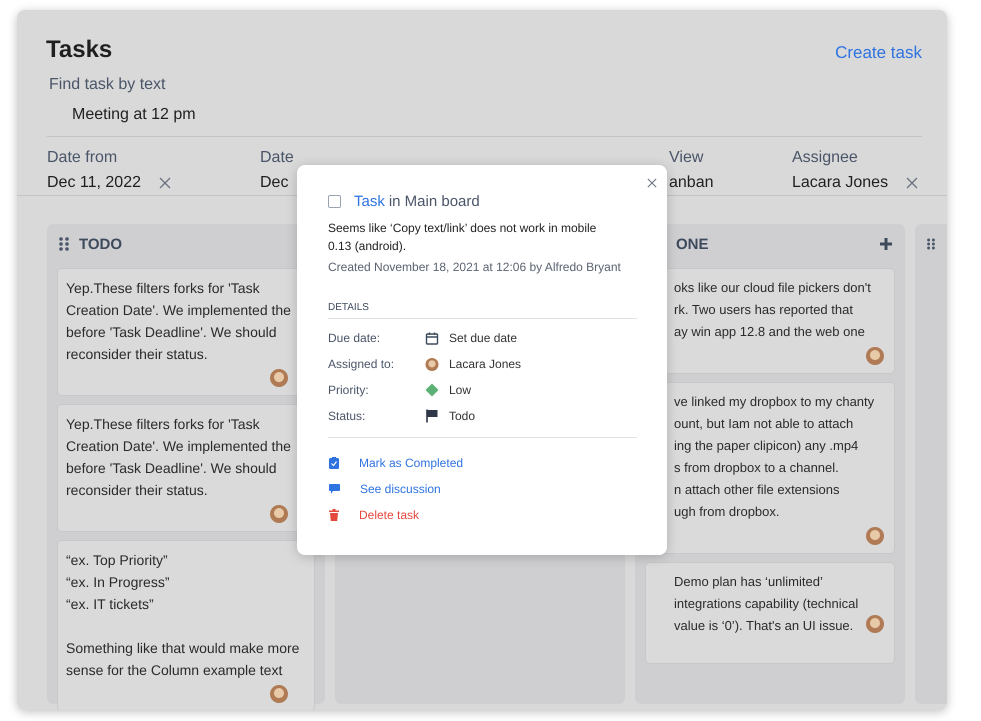 Image resolution: width=981 pixels, height=721 pixels. What do you see at coordinates (362, 364) in the screenshot?
I see `detail-label: Assigned to:` at bounding box center [362, 364].